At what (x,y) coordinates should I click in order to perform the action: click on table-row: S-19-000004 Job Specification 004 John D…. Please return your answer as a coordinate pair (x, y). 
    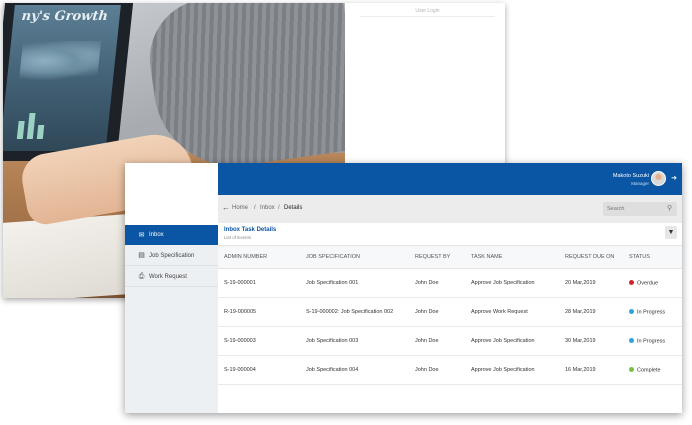
    Looking at the image, I should click on (450, 370).